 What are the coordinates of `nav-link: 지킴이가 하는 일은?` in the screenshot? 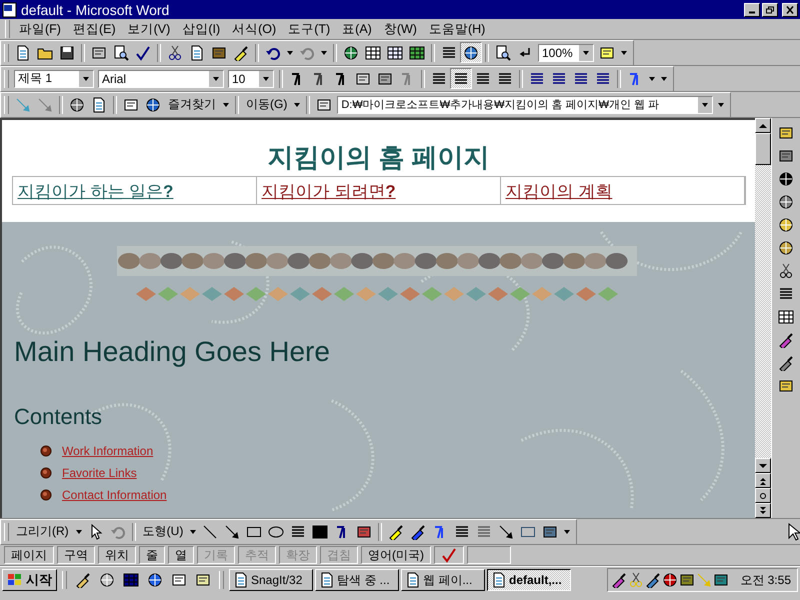 It's located at (96, 191).